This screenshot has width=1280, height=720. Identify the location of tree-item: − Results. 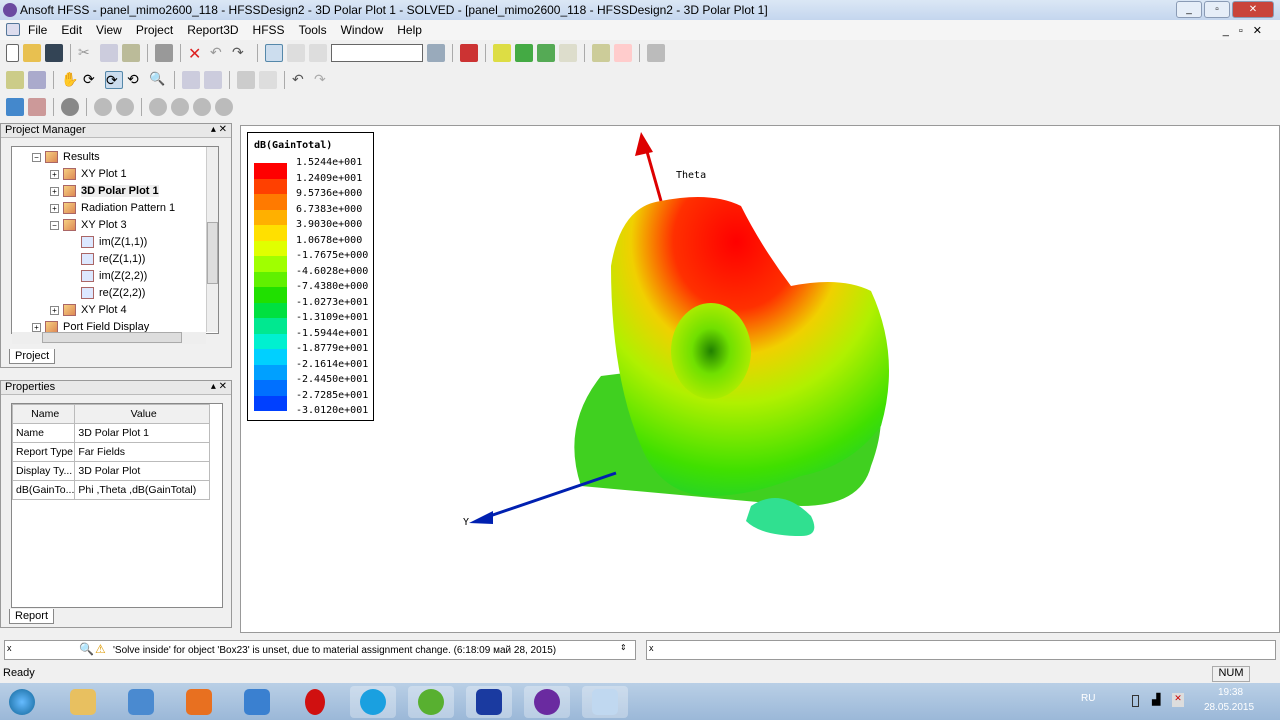
(115, 157).